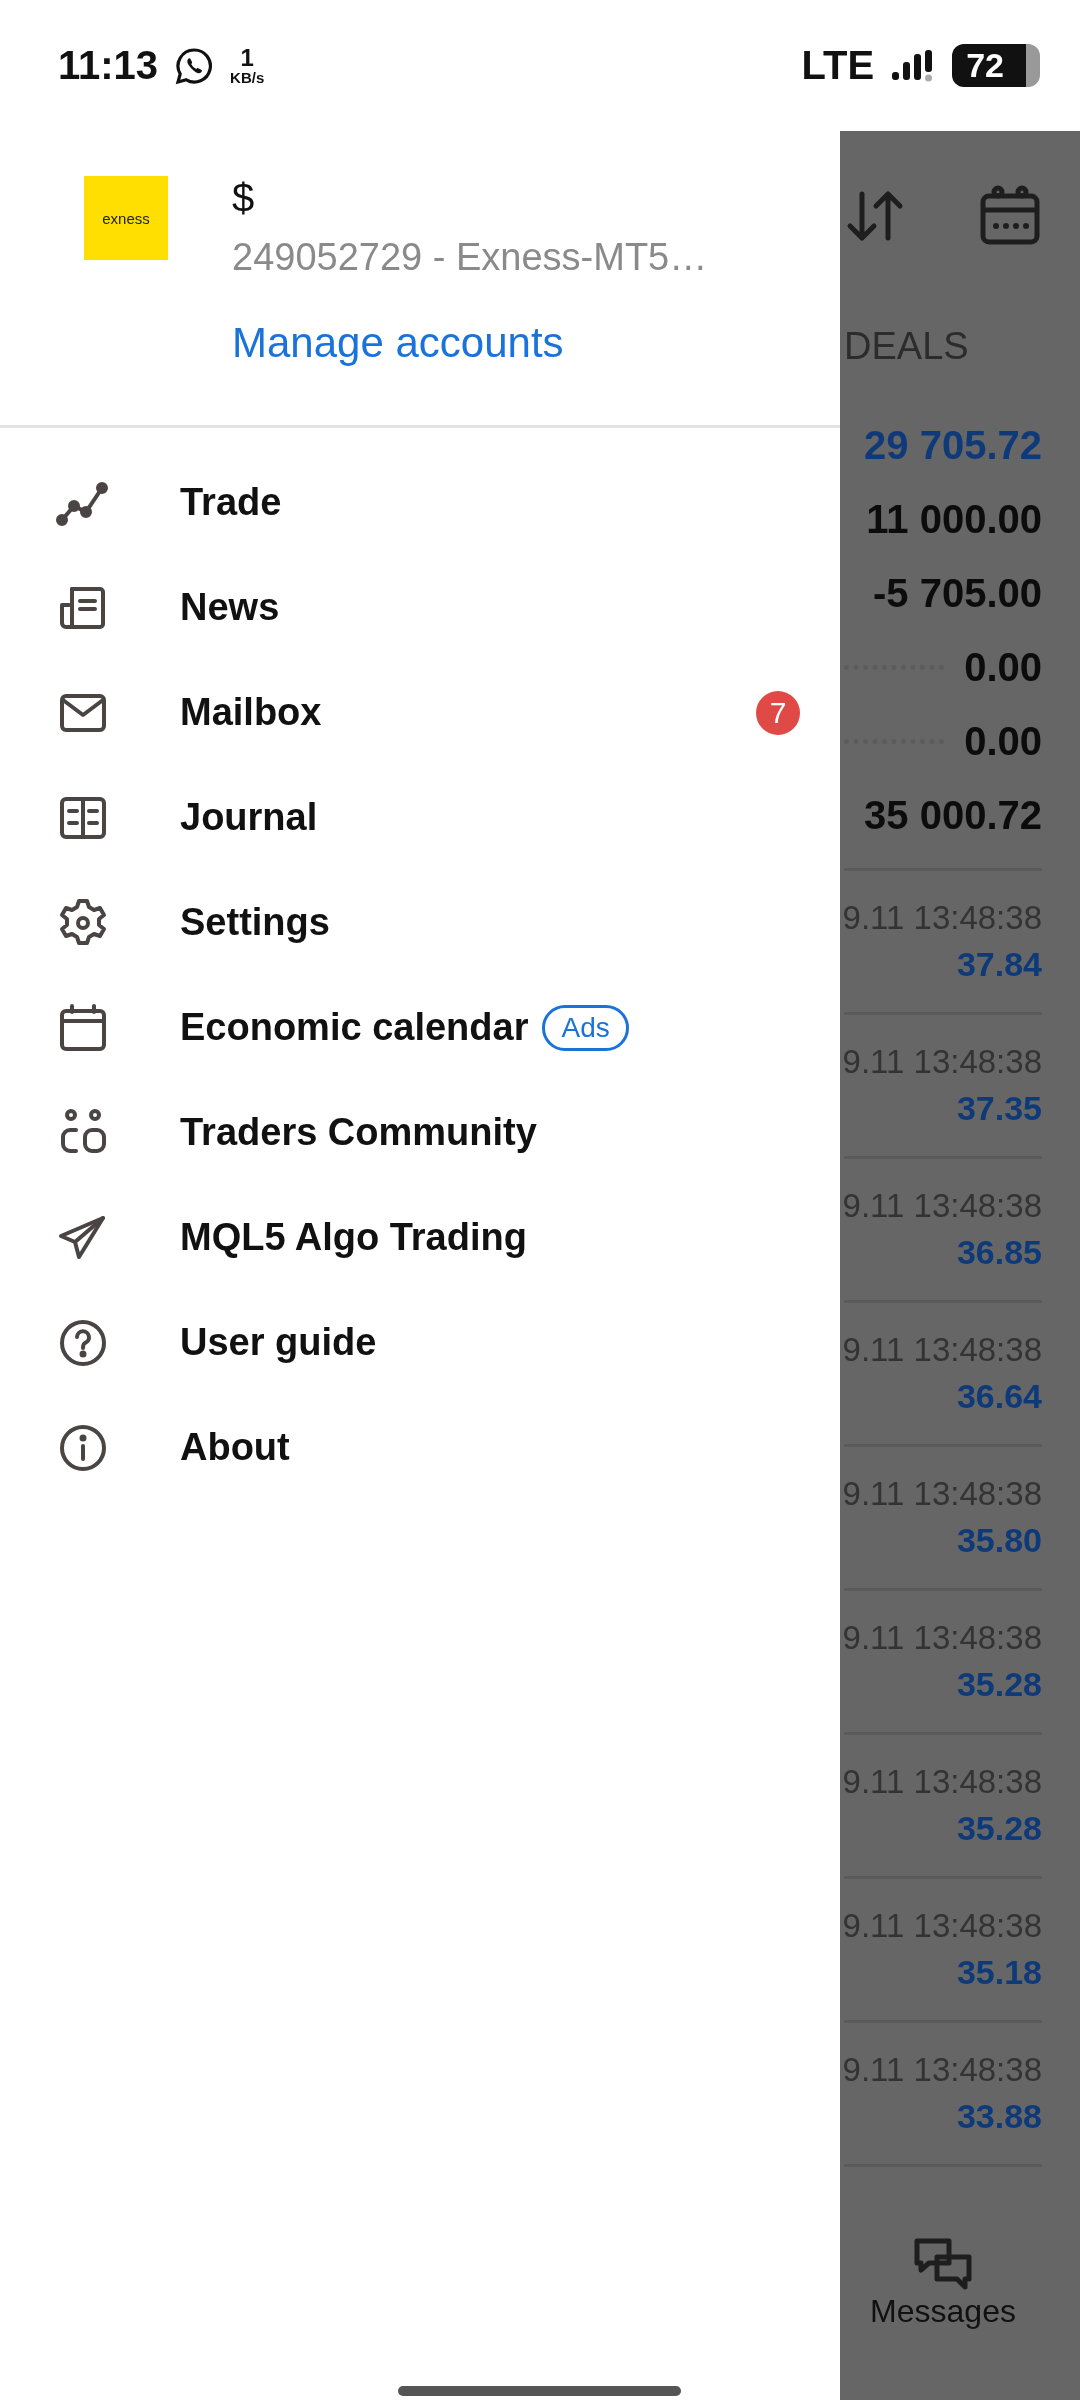  Describe the element at coordinates (996, 65) in the screenshot. I see `battery-indicator: 72` at that location.